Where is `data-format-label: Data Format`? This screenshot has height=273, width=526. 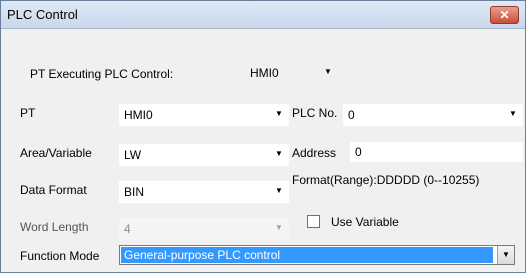
data-format-label: Data Format is located at coordinates (53, 190).